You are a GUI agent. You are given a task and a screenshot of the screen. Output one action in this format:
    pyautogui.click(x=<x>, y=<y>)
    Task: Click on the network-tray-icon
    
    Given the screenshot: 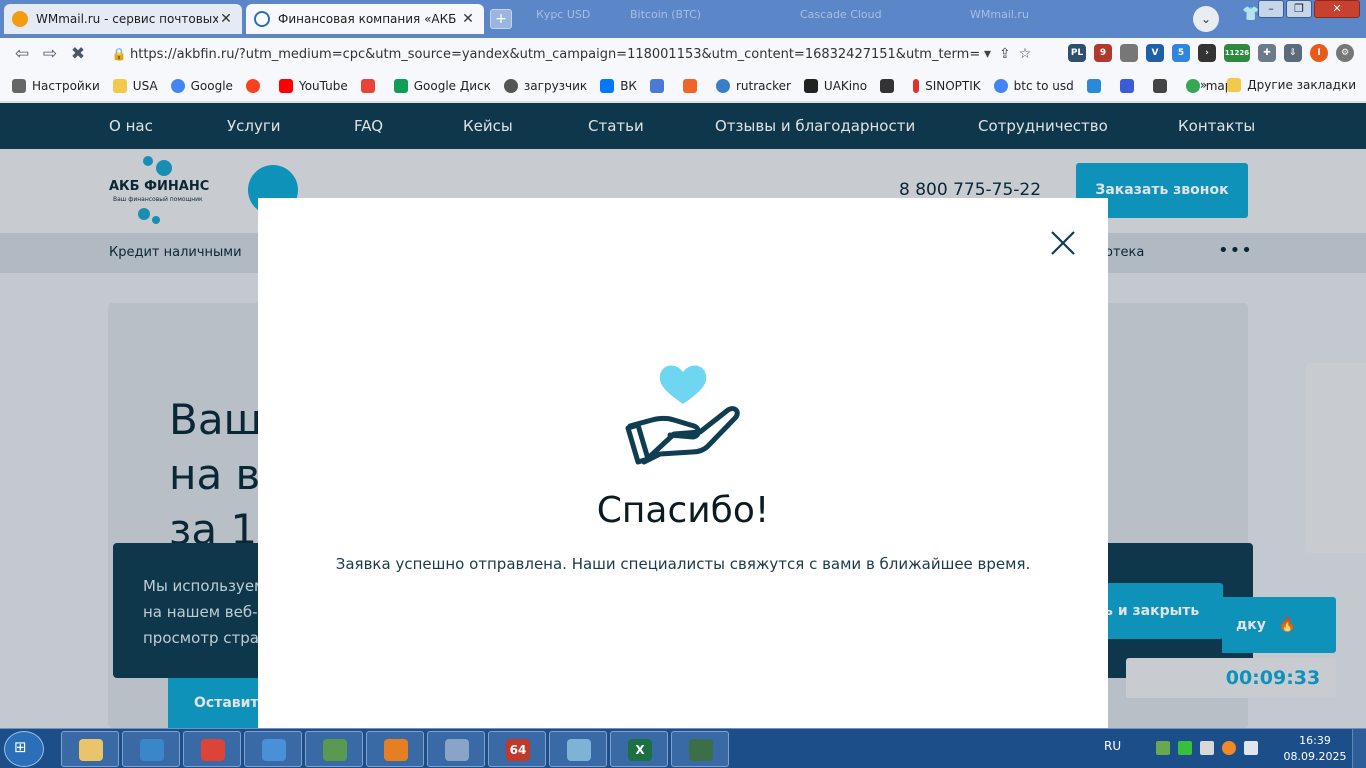 What is the action you would take?
    pyautogui.click(x=1163, y=748)
    